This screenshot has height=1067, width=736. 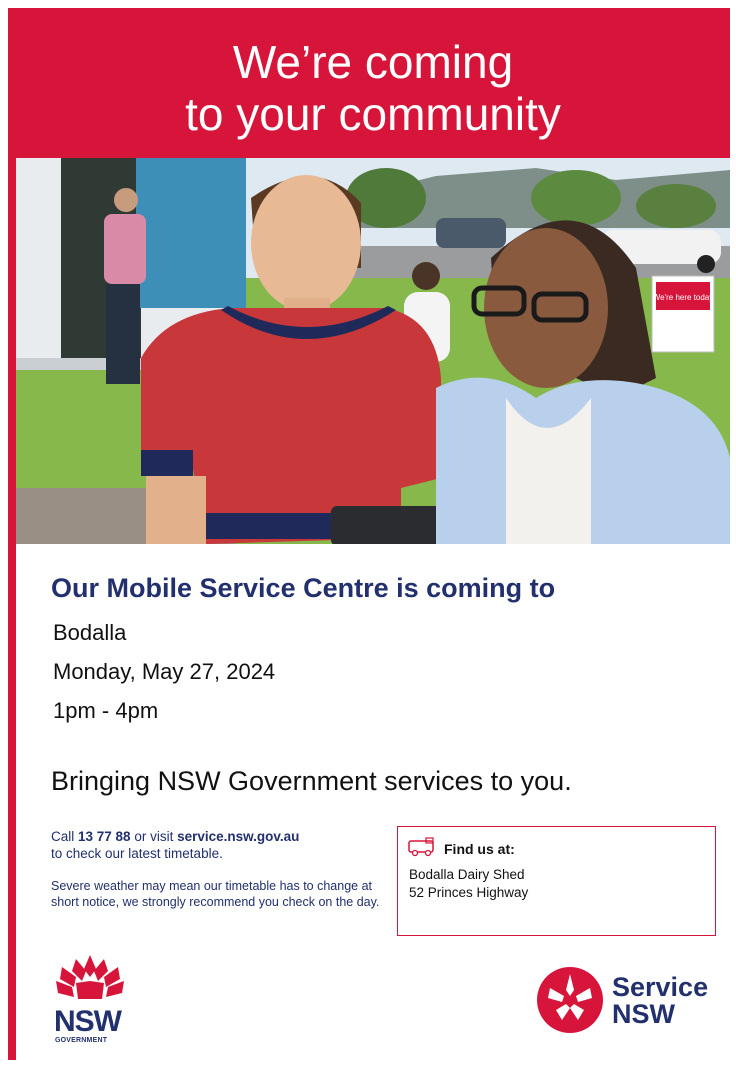 What do you see at coordinates (570, 1000) in the screenshot?
I see `service-nsw-waratah-icon` at bounding box center [570, 1000].